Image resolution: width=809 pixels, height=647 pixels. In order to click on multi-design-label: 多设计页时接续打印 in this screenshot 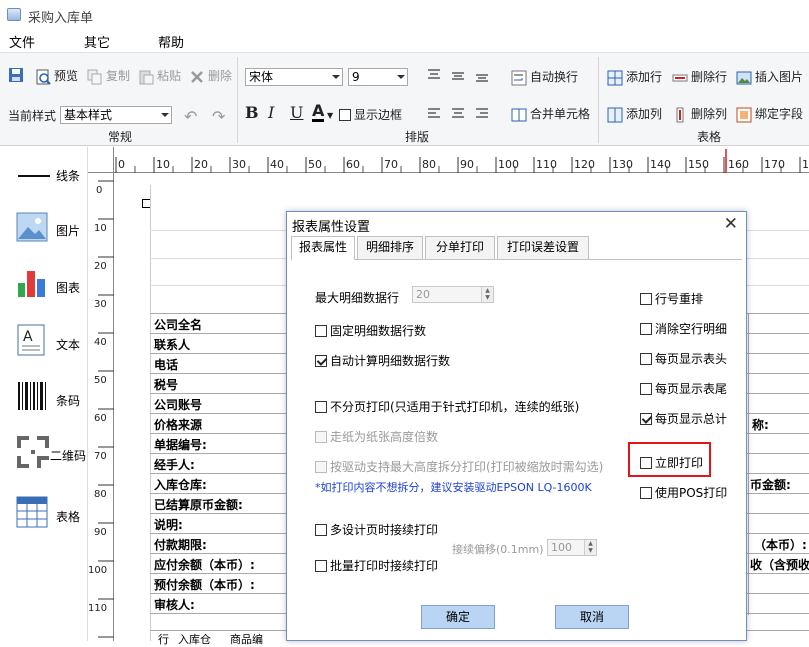, I will do `click(384, 530)`.